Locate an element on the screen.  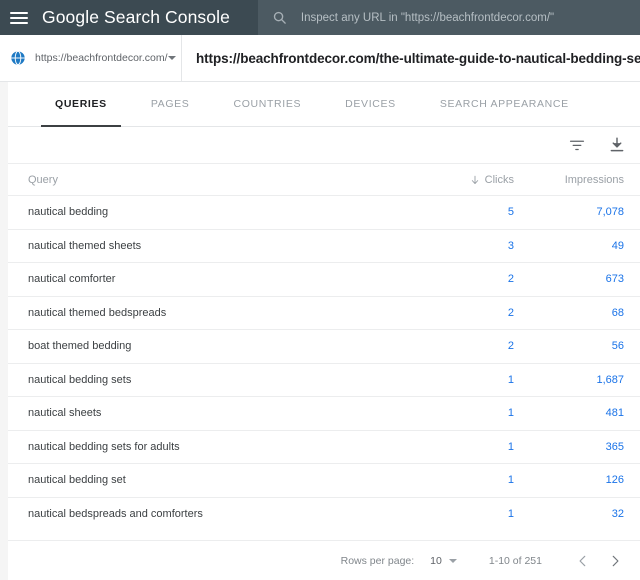
chevron-right-icon is located at coordinates (615, 560).